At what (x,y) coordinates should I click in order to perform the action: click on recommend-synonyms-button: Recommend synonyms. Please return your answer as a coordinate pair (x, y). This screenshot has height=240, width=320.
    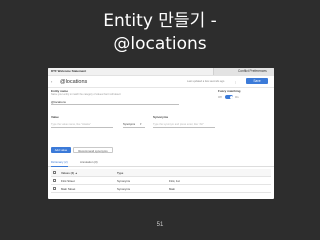
    Looking at the image, I should click on (93, 150).